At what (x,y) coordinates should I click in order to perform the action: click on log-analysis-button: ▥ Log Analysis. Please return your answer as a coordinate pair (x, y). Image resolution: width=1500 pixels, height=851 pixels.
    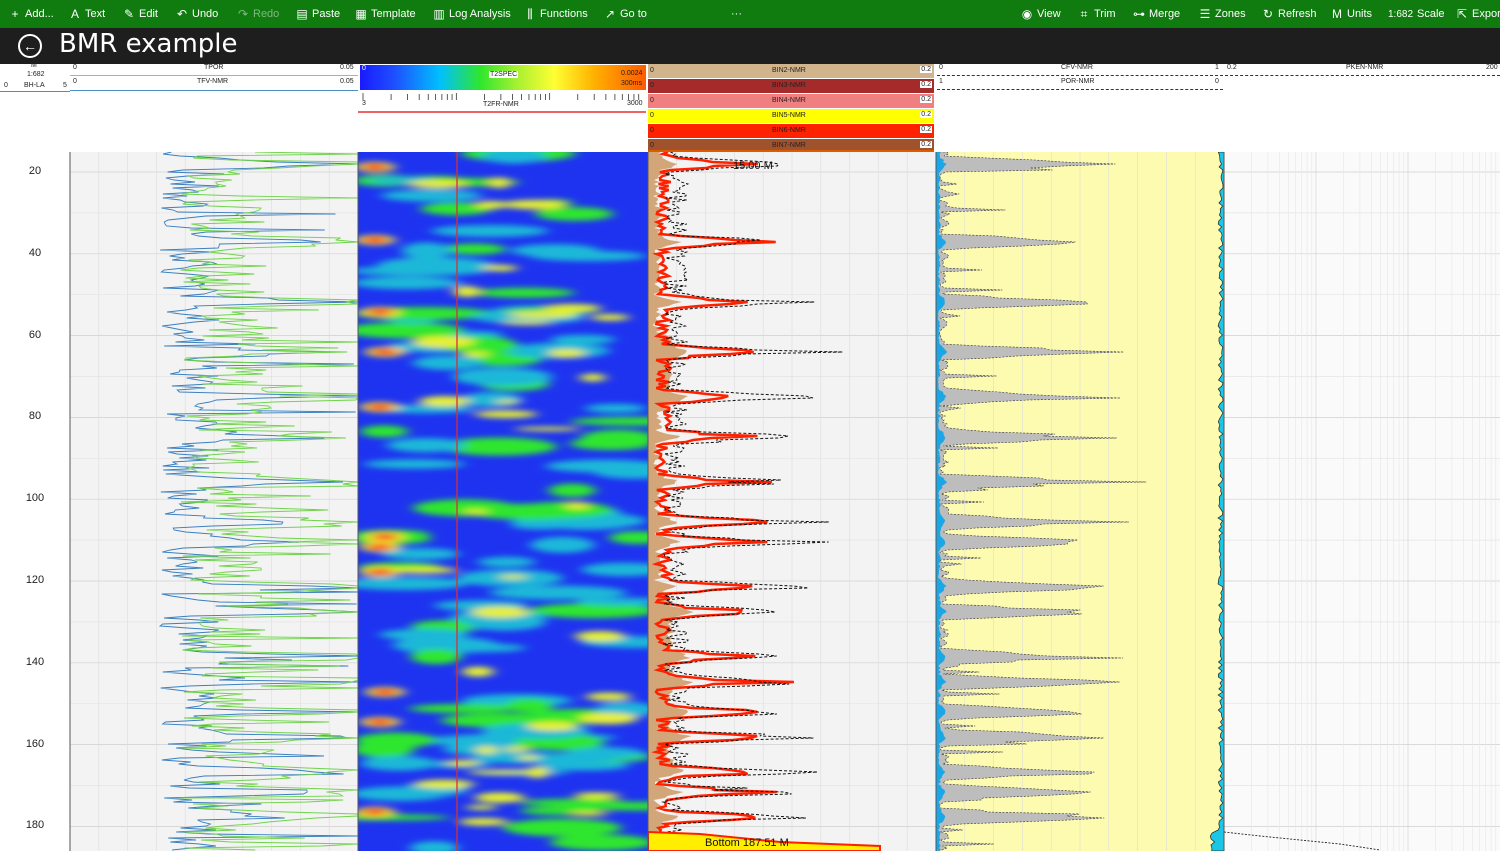
    Looking at the image, I should click on (472, 14).